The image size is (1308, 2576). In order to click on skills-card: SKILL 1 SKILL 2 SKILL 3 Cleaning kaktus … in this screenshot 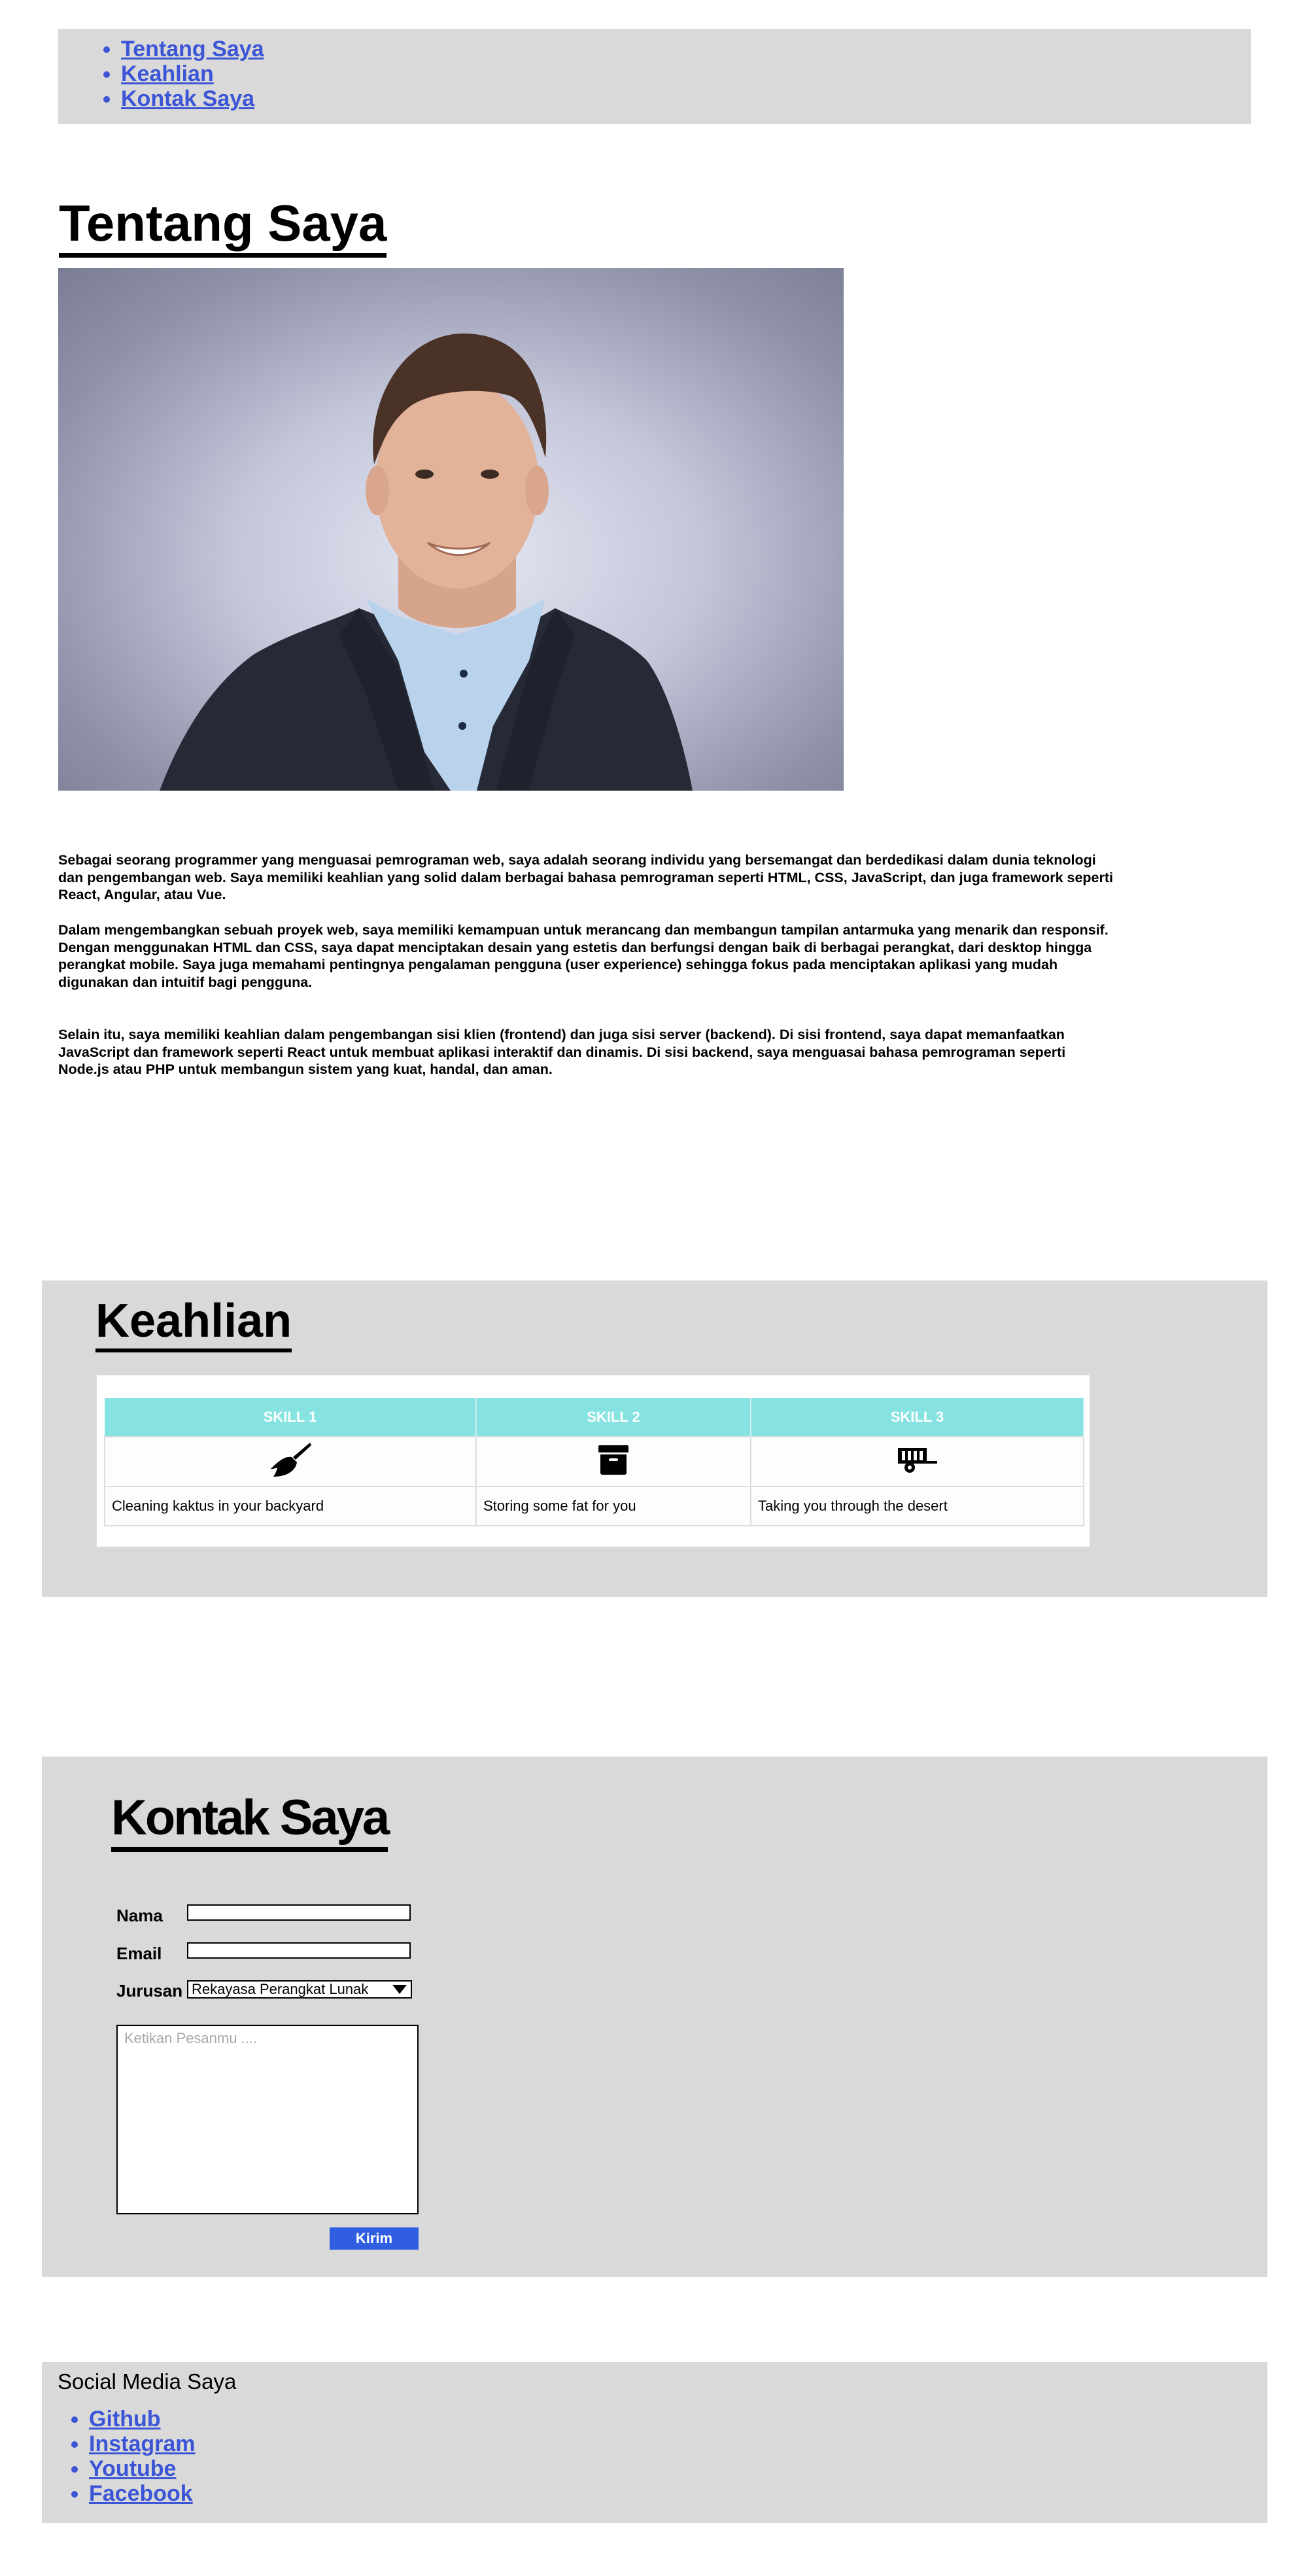, I will do `click(593, 1461)`.